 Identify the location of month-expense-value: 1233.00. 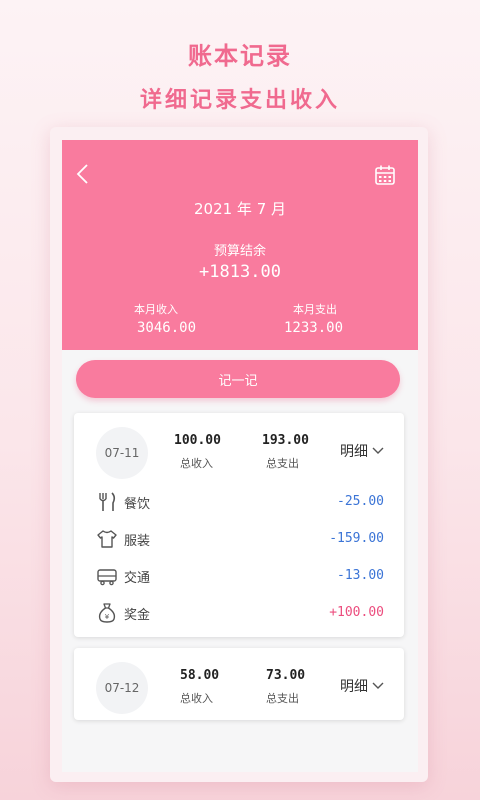
(314, 328).